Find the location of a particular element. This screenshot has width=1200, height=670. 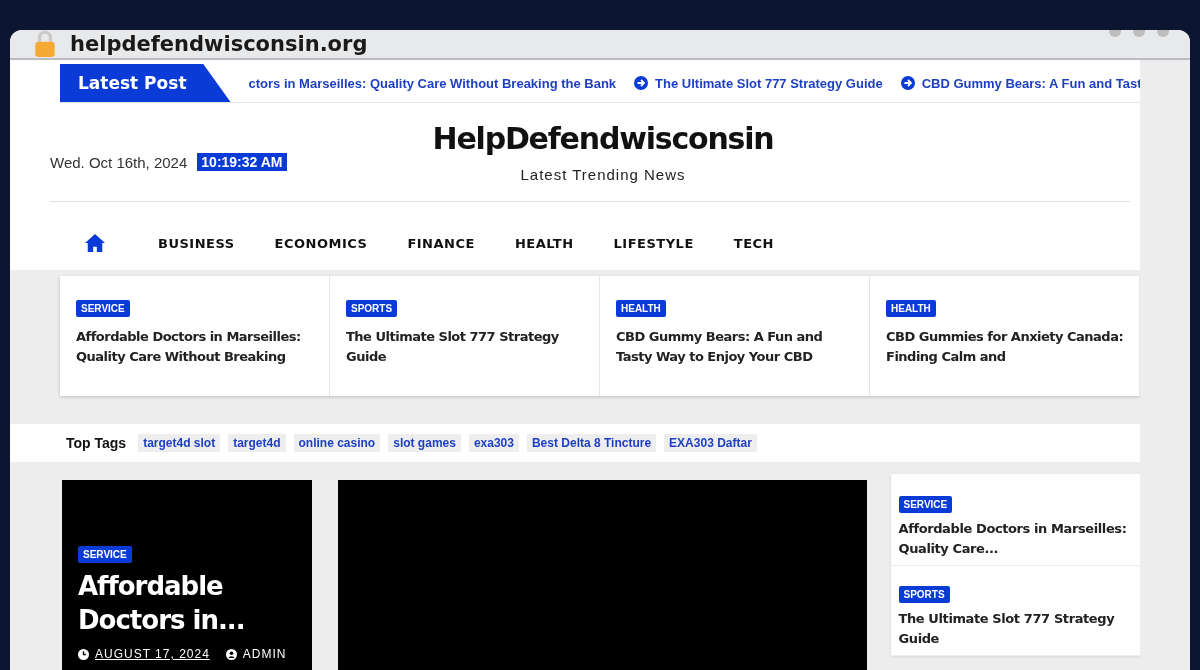

post-date: AUGUST 17, 2024 is located at coordinates (152, 654).